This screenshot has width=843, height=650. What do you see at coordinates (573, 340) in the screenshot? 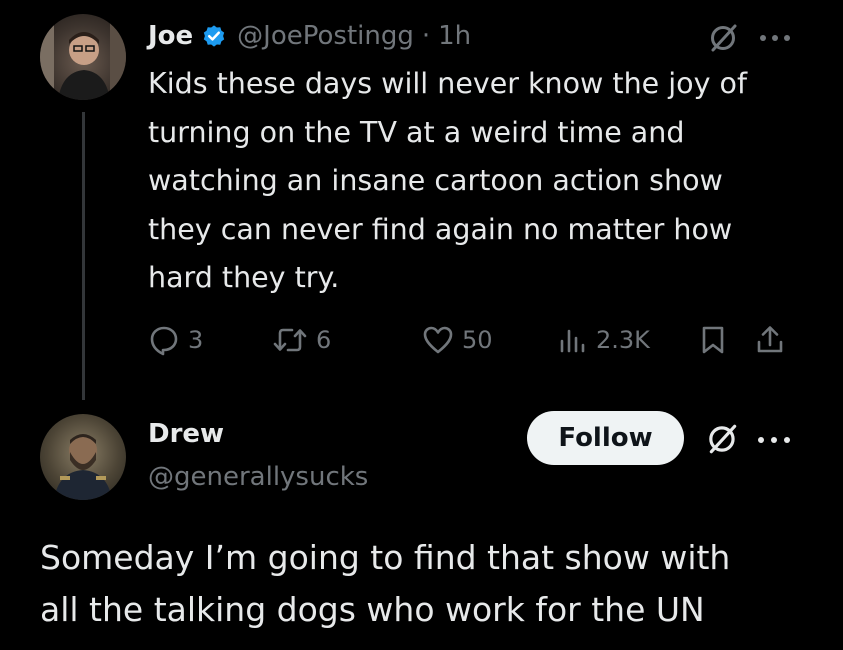
I see `views-chart-icon` at bounding box center [573, 340].